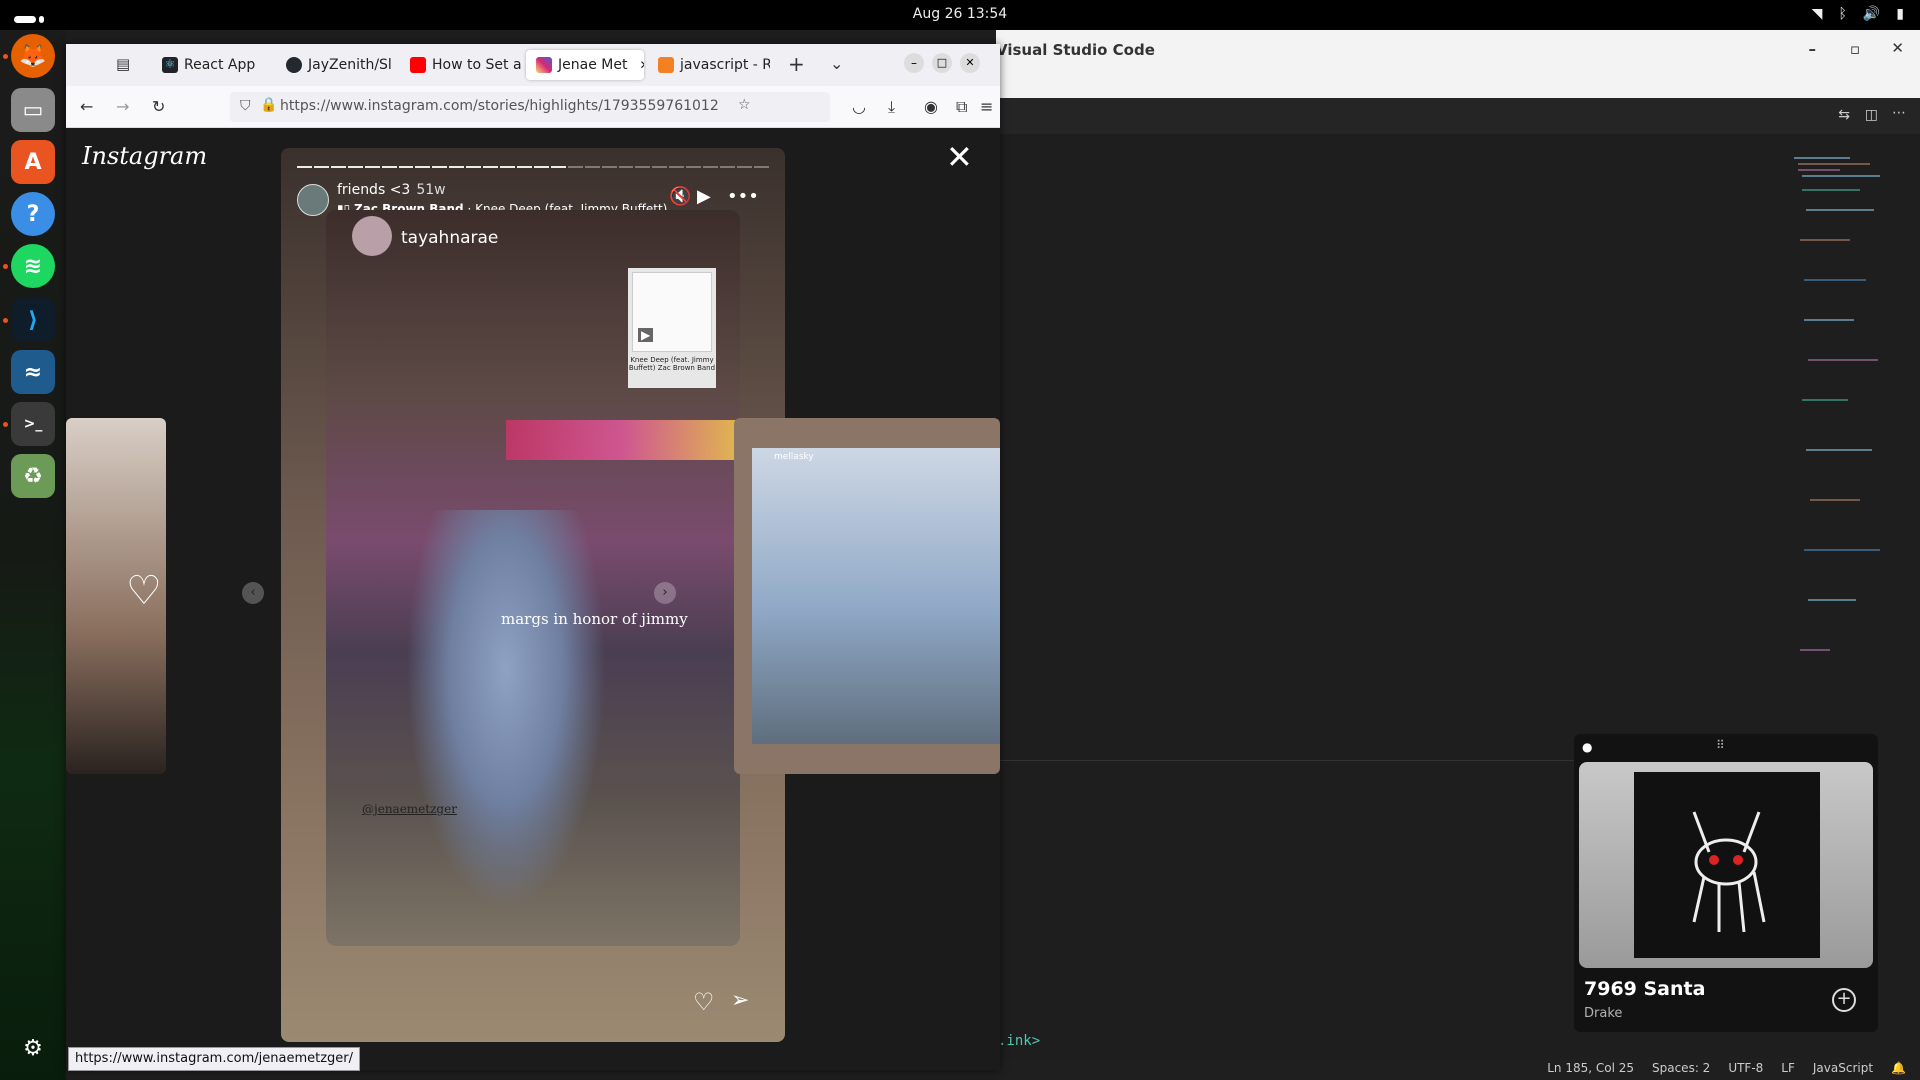 The width and height of the screenshot is (1920, 1080). Describe the element at coordinates (1840, 410) in the screenshot. I see `minimap` at that location.